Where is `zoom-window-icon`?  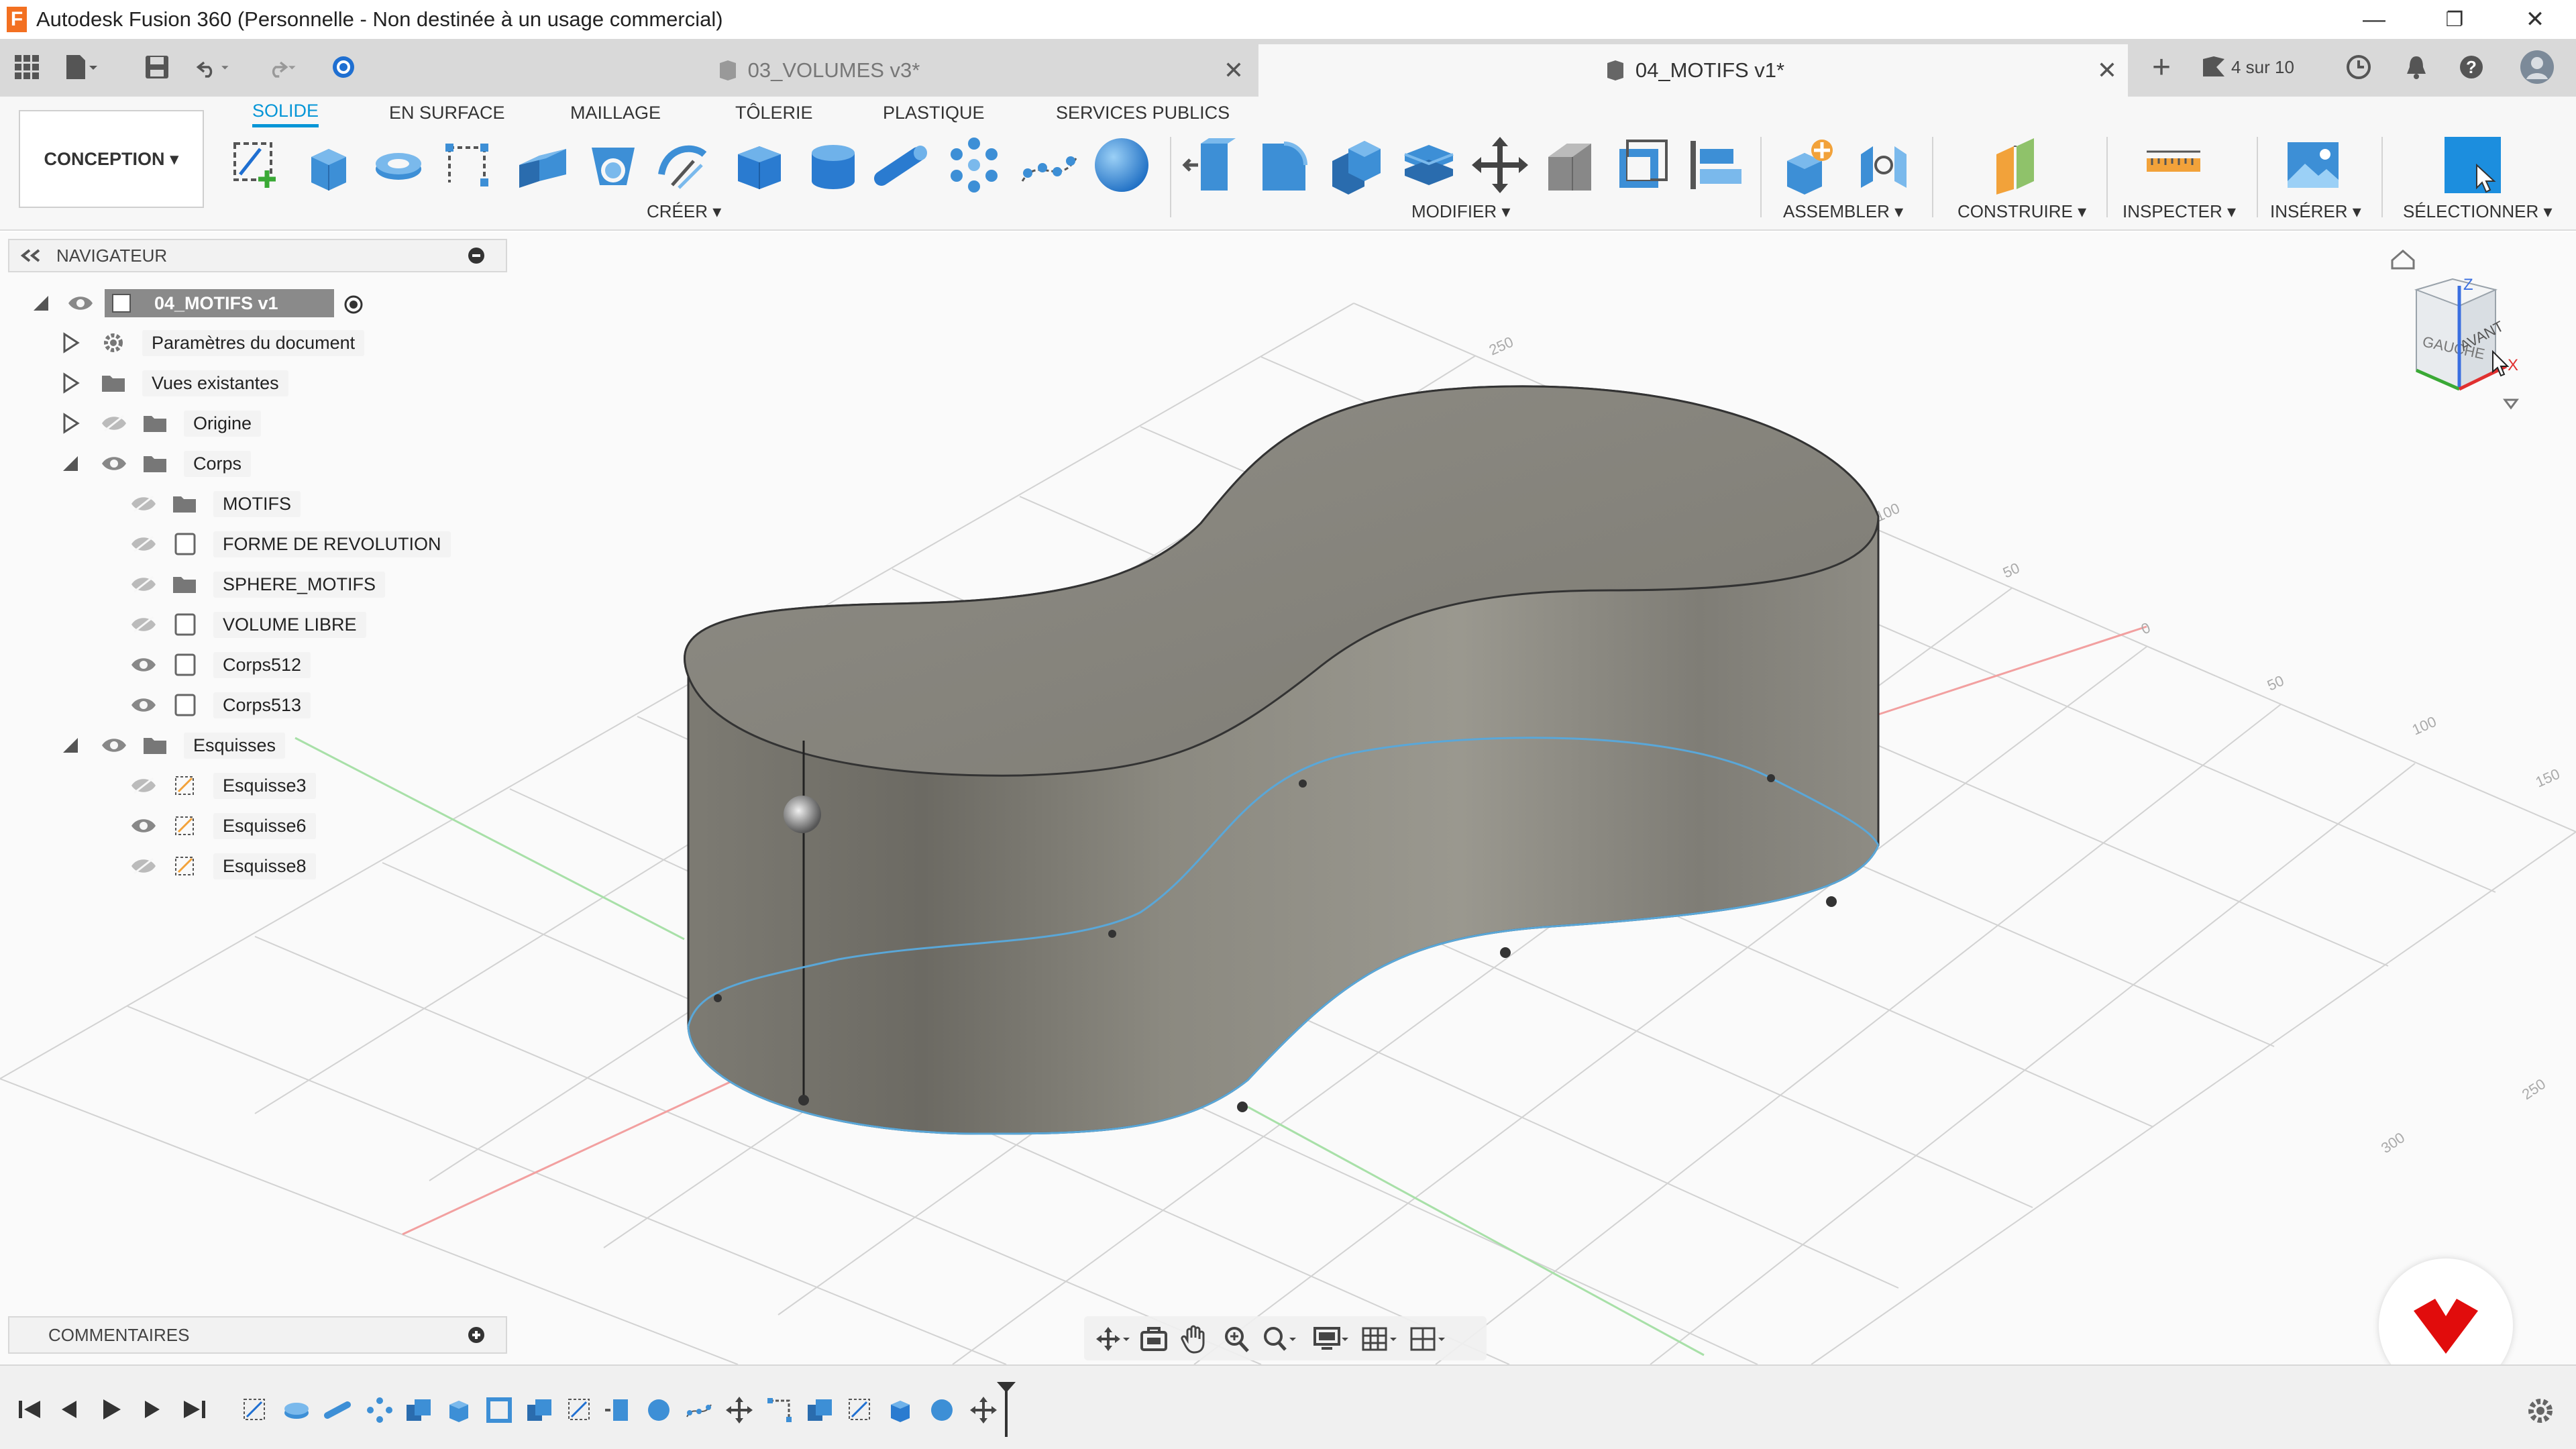 zoom-window-icon is located at coordinates (1278, 1339).